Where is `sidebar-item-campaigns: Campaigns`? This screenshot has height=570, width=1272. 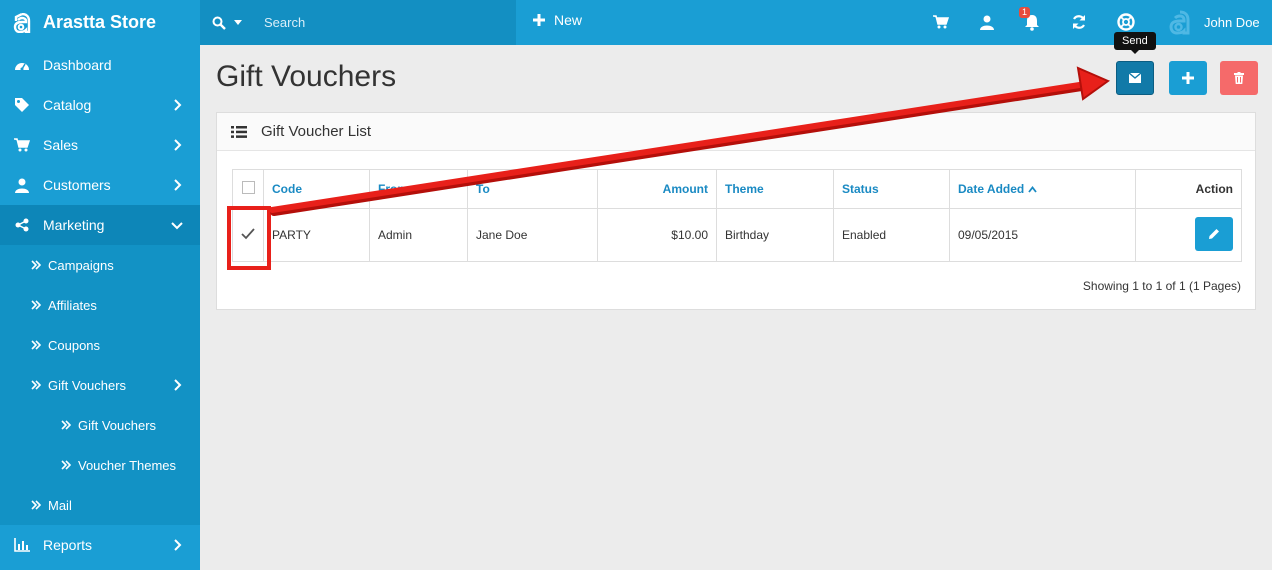 sidebar-item-campaigns: Campaigns is located at coordinates (100, 265).